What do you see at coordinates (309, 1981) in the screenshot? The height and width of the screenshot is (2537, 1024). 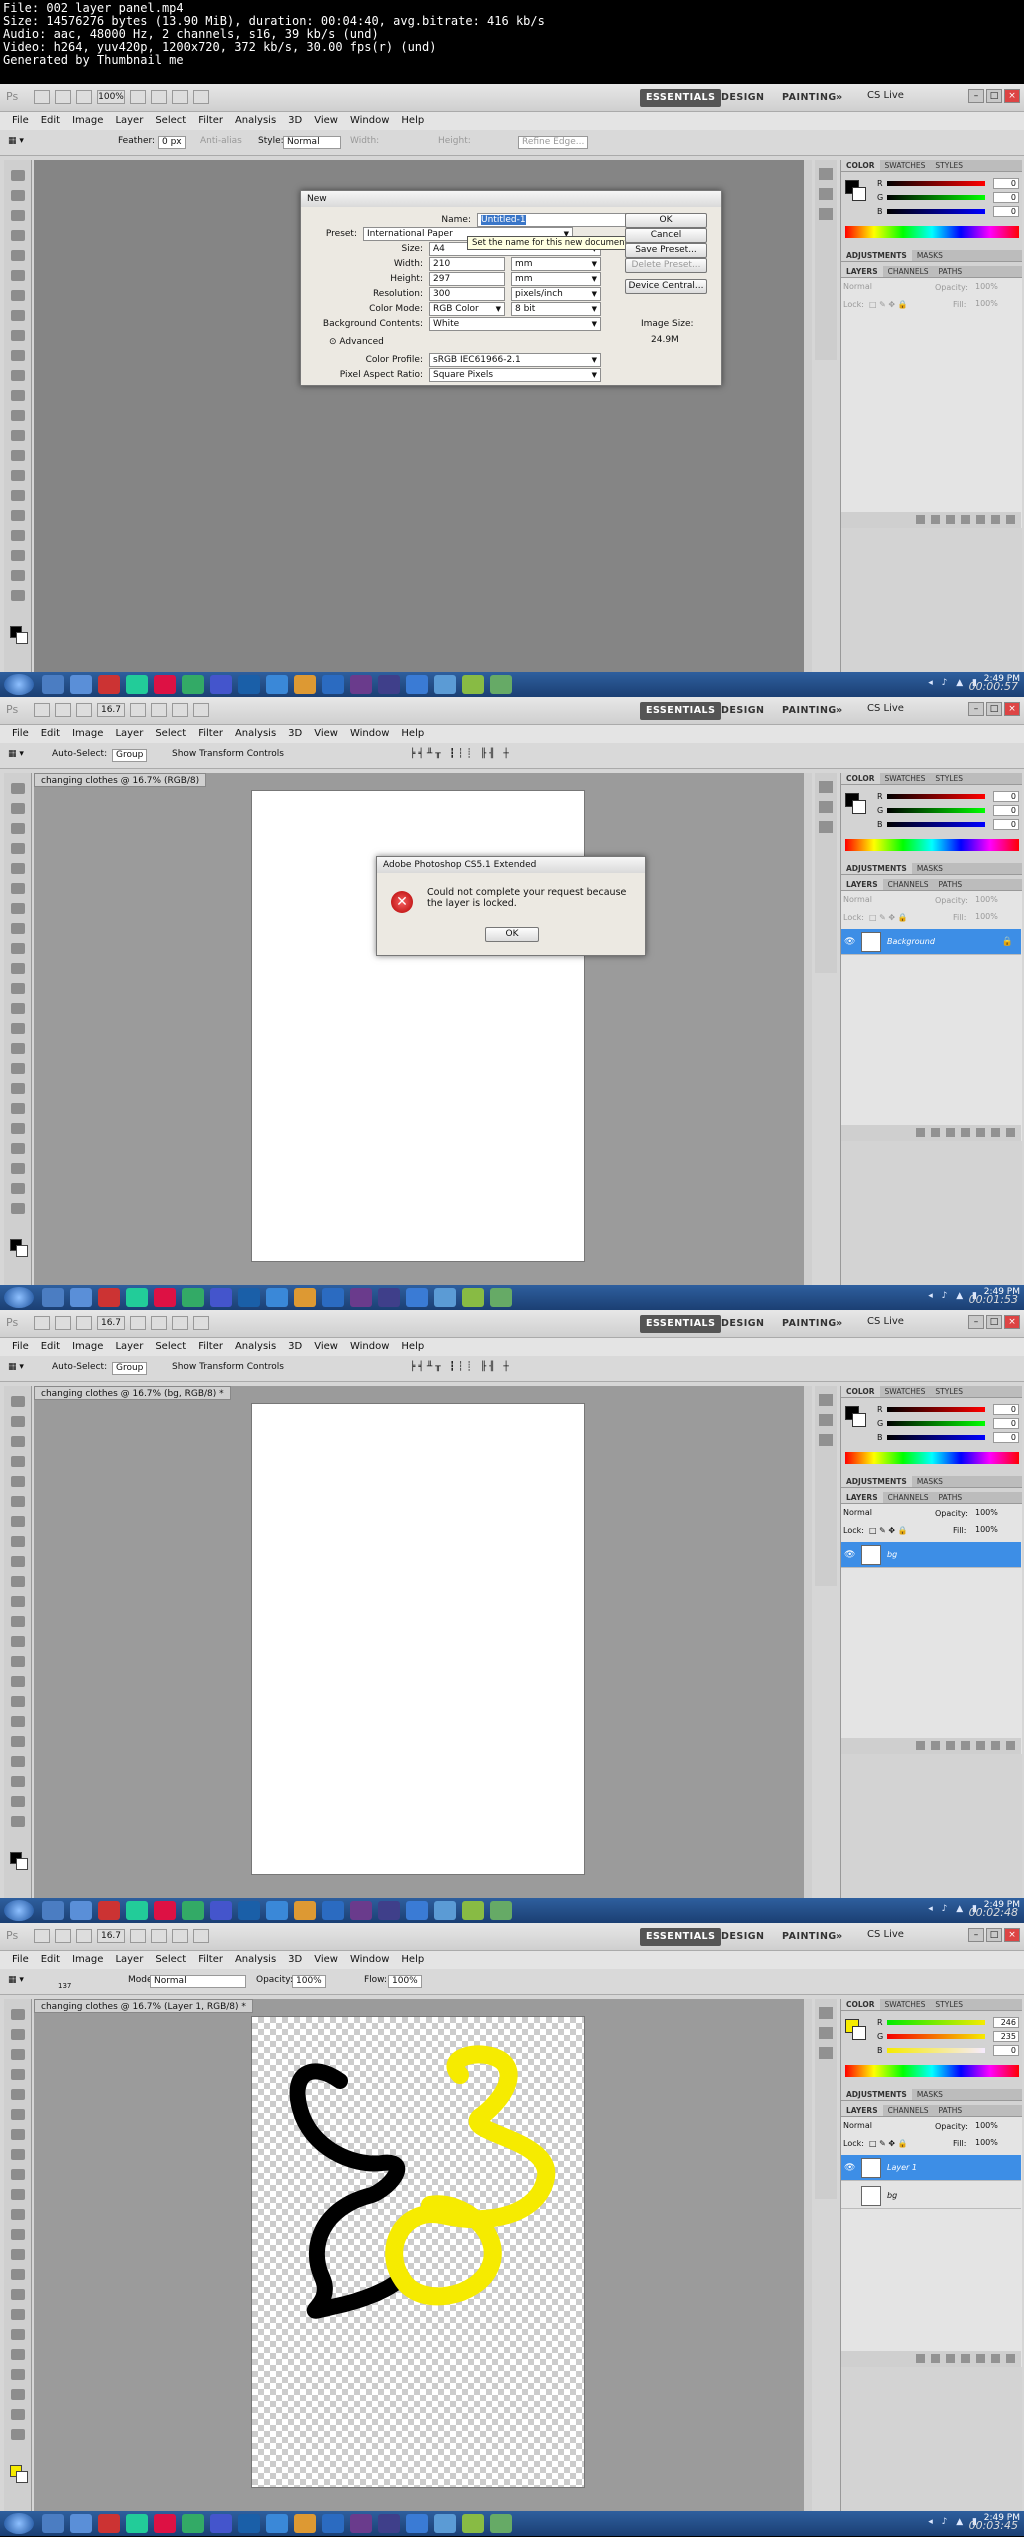 I see `opacity-input: 100%` at bounding box center [309, 1981].